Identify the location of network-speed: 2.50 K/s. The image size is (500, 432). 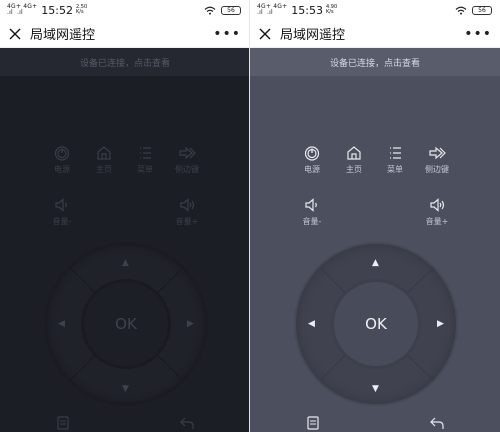
(82, 9).